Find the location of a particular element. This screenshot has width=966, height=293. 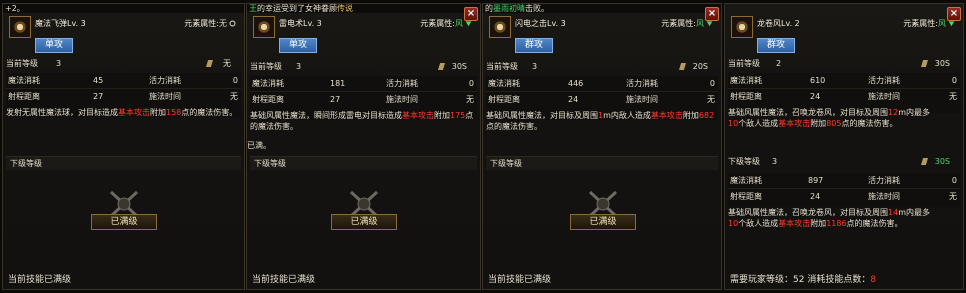

cast-label: 施法时间 is located at coordinates (884, 196).